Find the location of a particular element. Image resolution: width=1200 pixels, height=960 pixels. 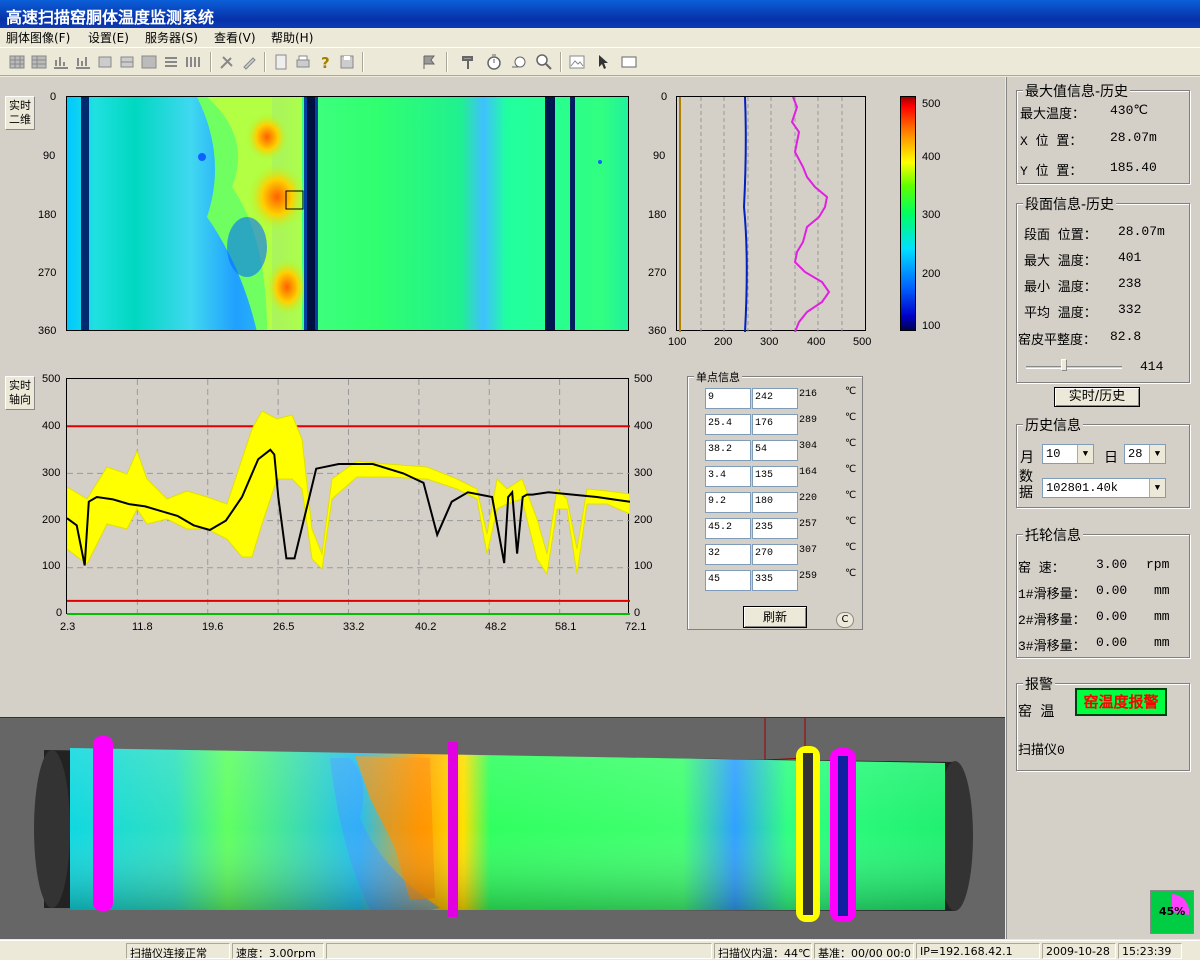

section-slider-thumb is located at coordinates (1064, 365).